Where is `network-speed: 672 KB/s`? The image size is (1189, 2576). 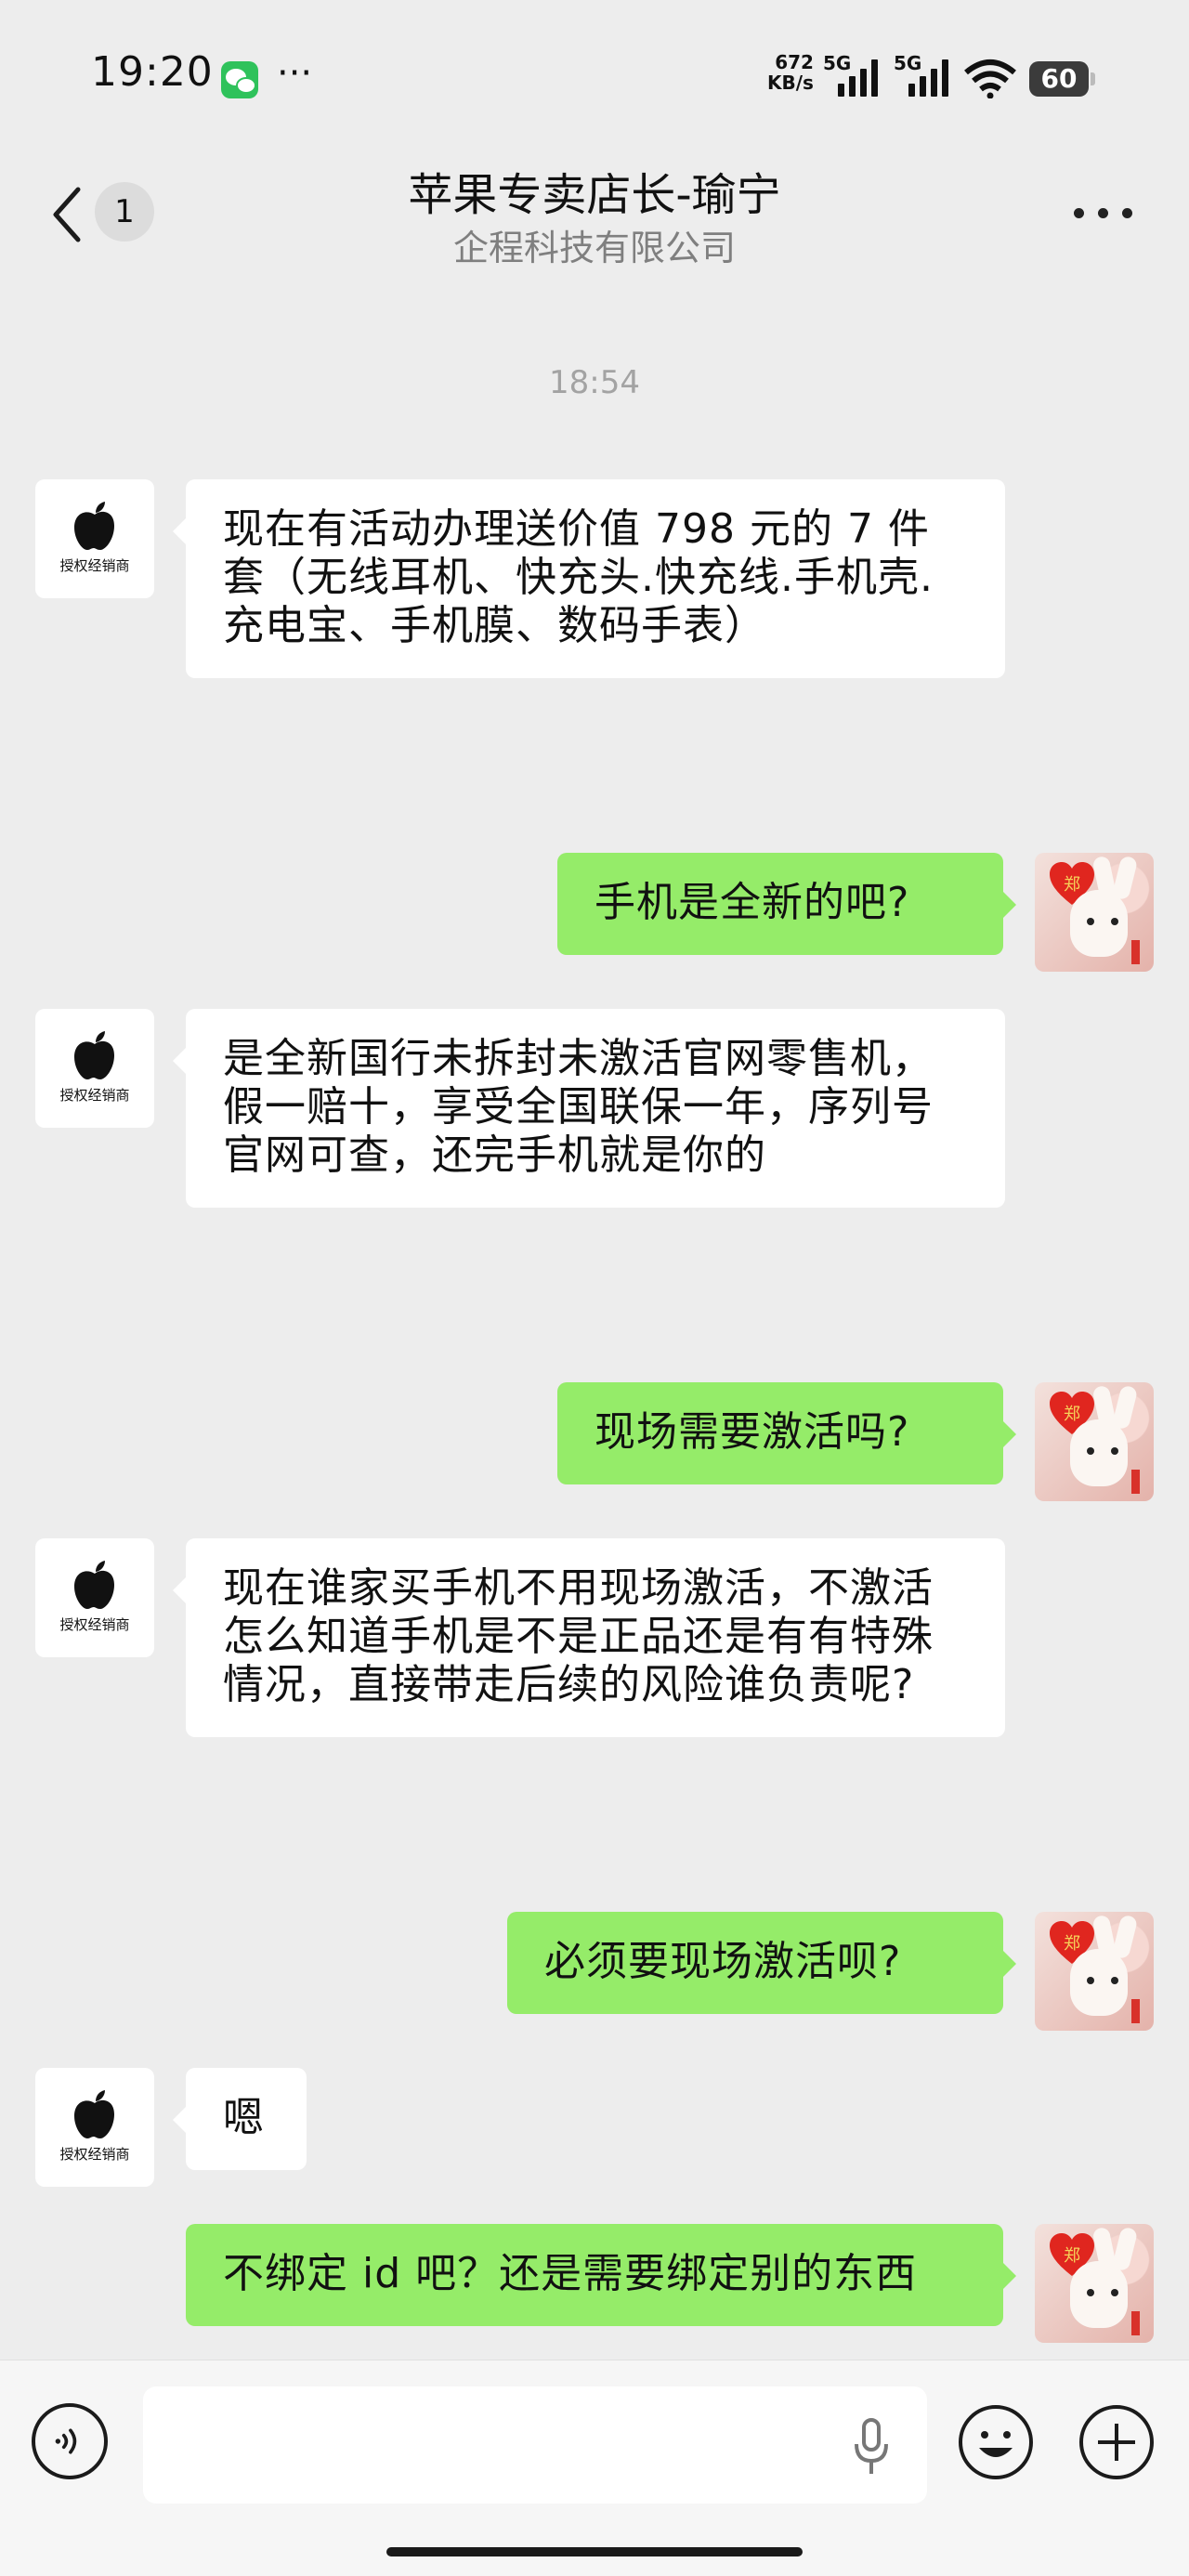
network-speed: 672 KB/s is located at coordinates (790, 72).